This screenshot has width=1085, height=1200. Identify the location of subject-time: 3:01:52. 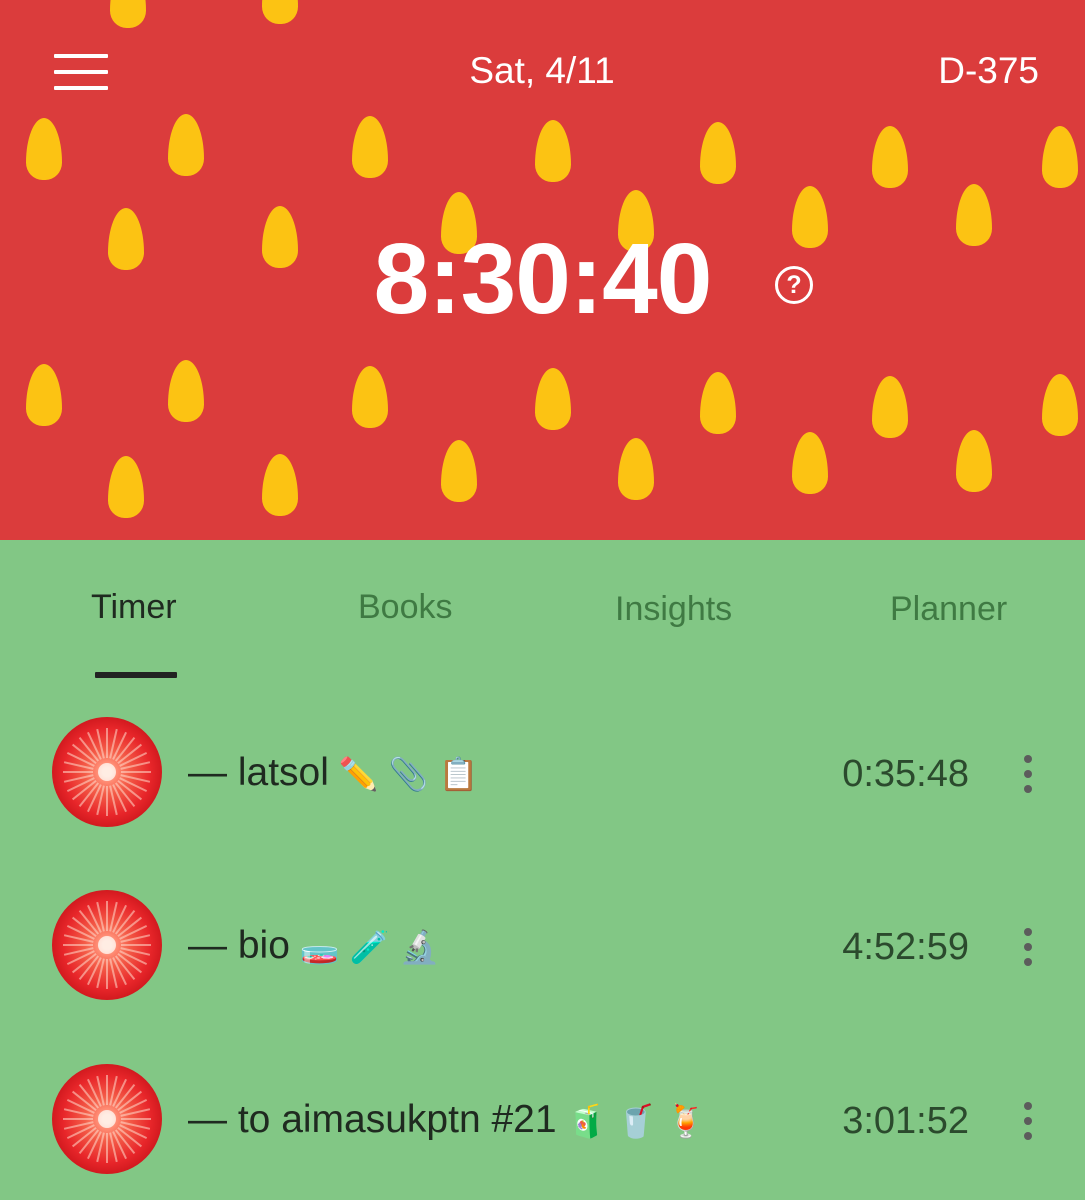
(905, 1121).